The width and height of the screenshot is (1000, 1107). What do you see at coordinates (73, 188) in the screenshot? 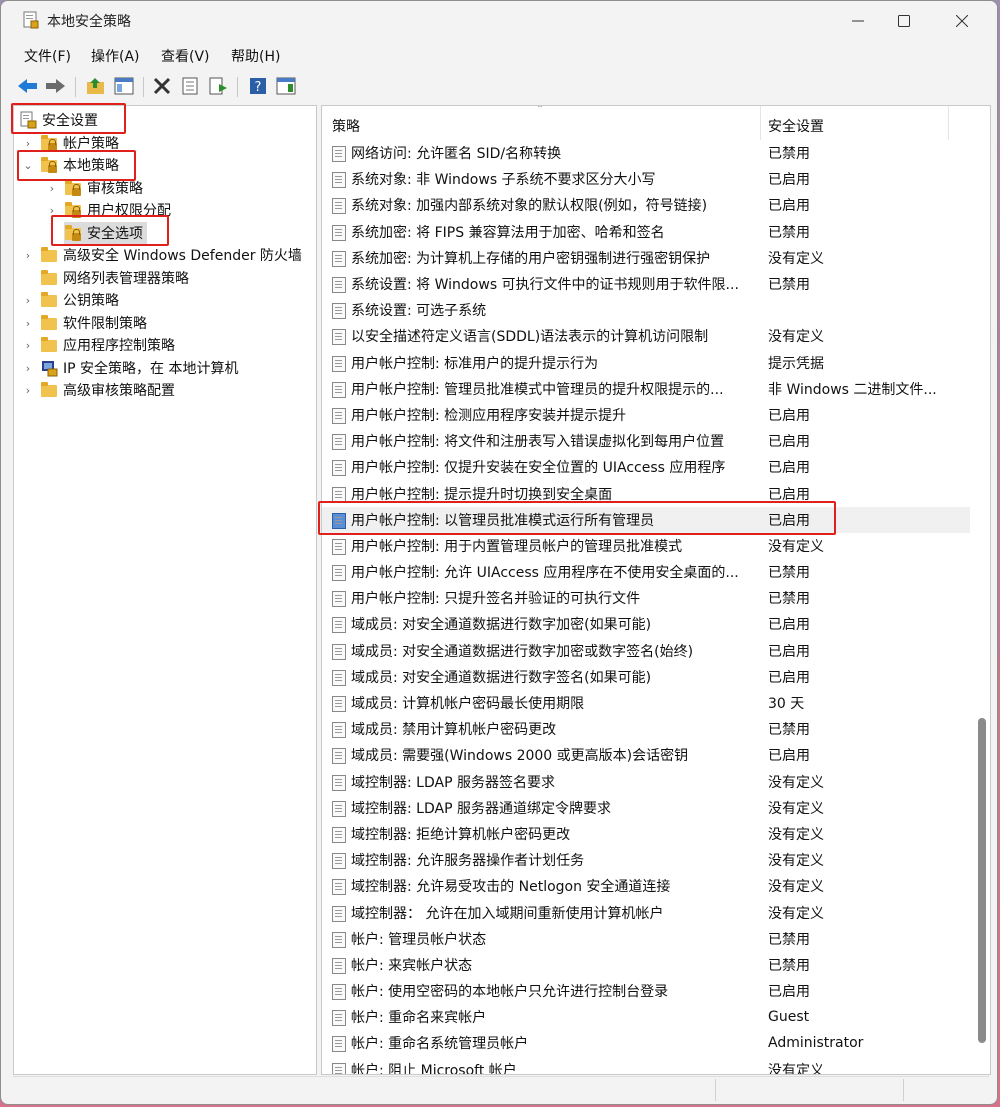
I see `folder-lock-icon` at bounding box center [73, 188].